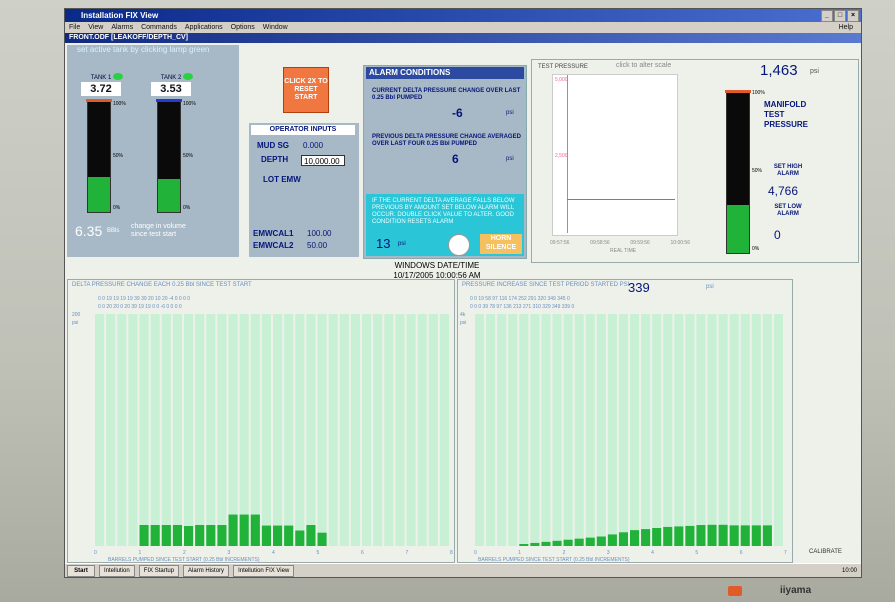  I want to click on tank-2-tick-100: 100%, so click(189, 104).